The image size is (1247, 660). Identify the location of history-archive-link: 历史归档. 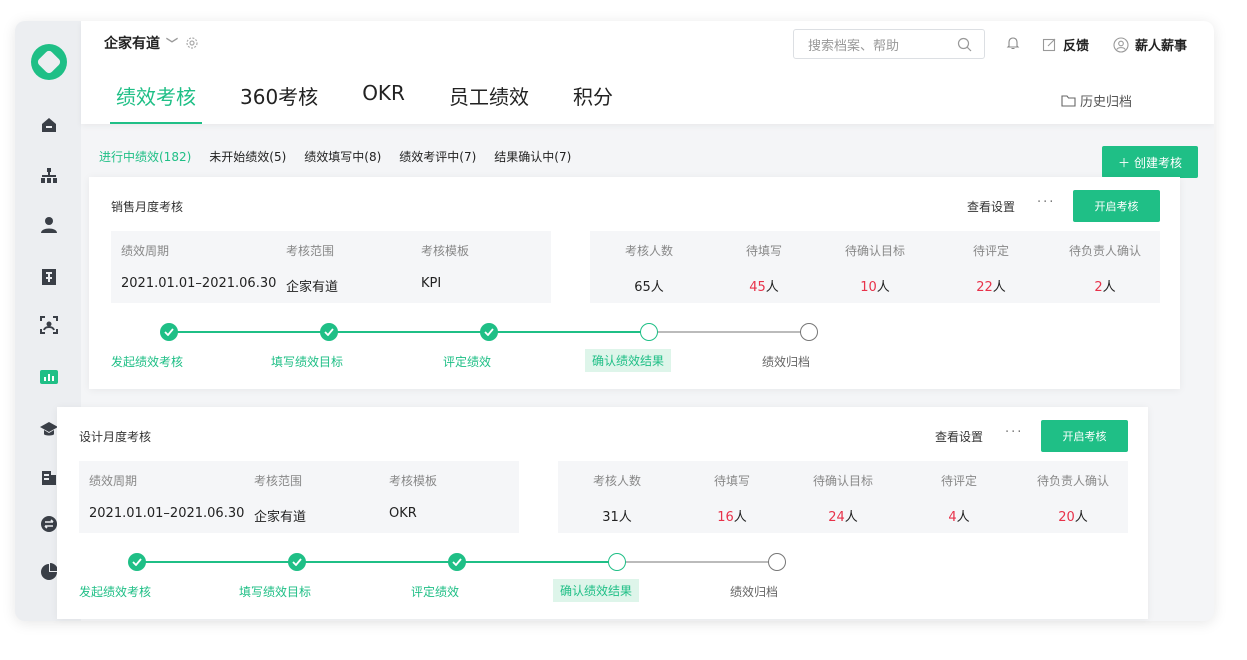
(1096, 100).